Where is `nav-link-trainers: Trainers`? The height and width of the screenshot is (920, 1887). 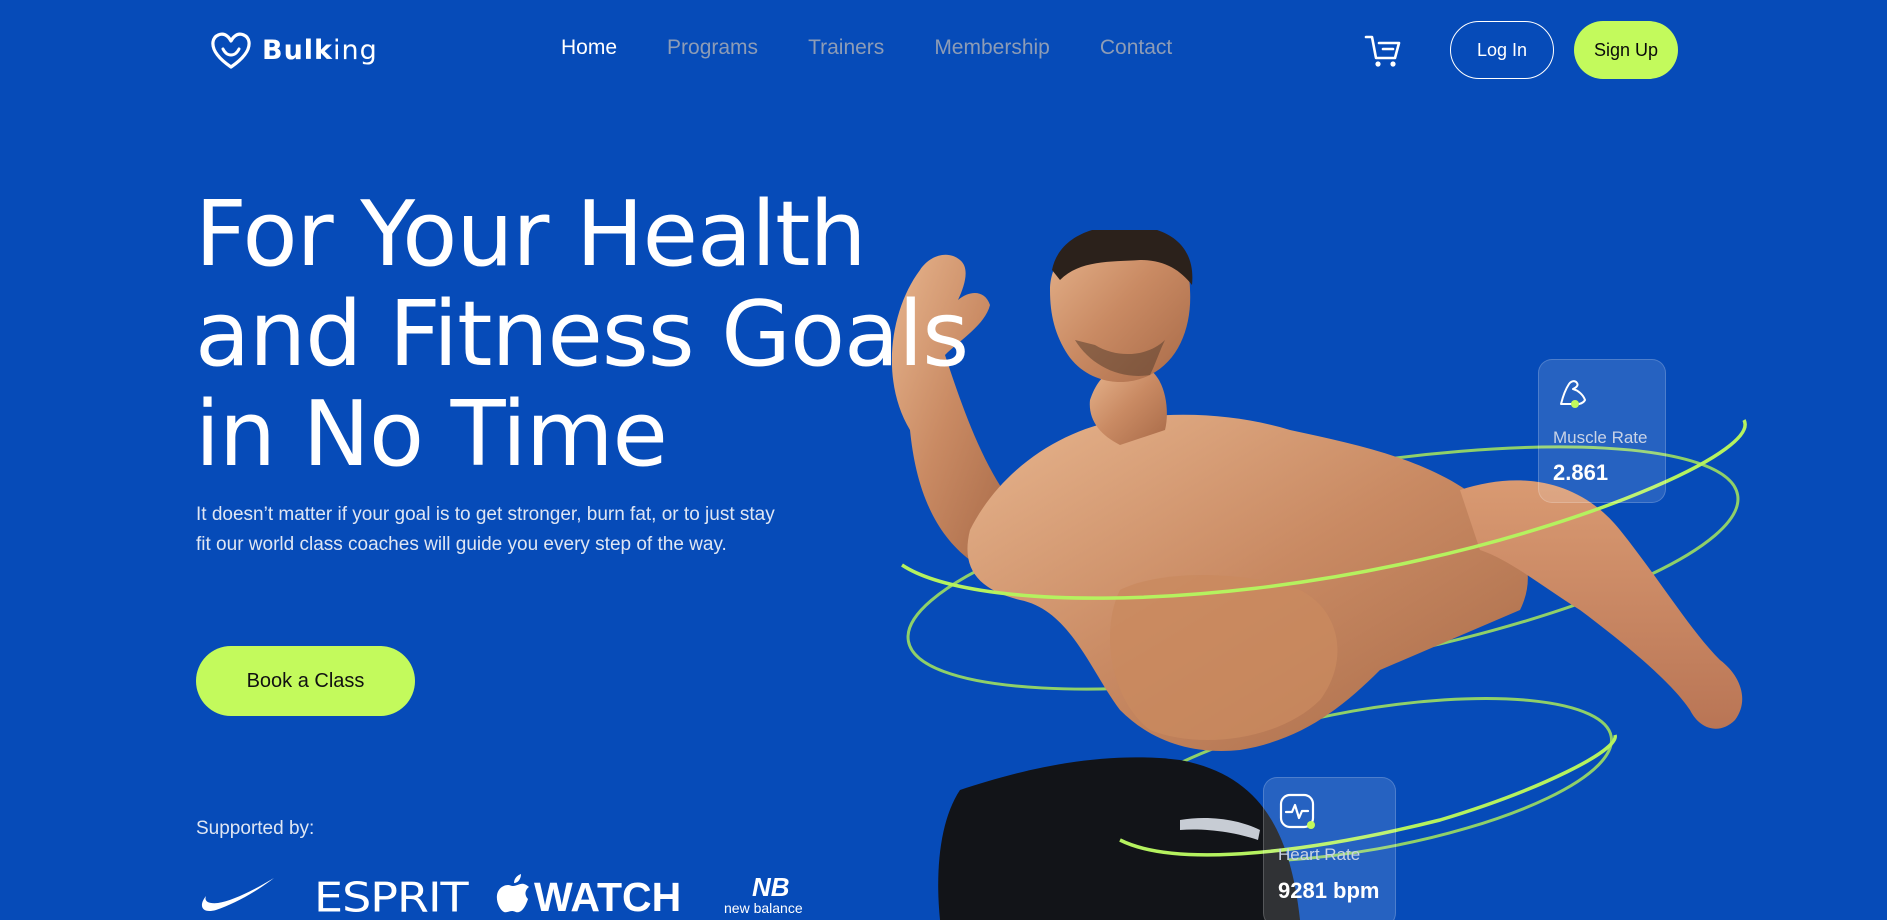 nav-link-trainers: Trainers is located at coordinates (846, 48).